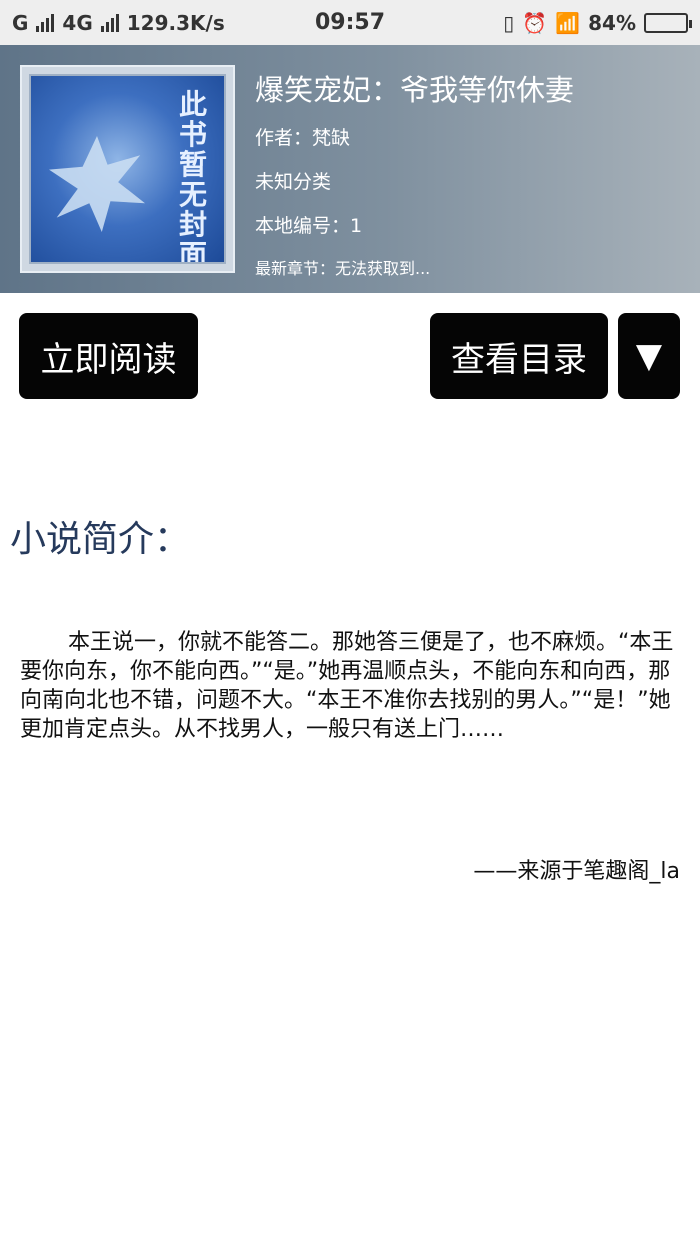 The width and height of the screenshot is (700, 1244). I want to click on network-speed: 129.3K/s, so click(175, 22).